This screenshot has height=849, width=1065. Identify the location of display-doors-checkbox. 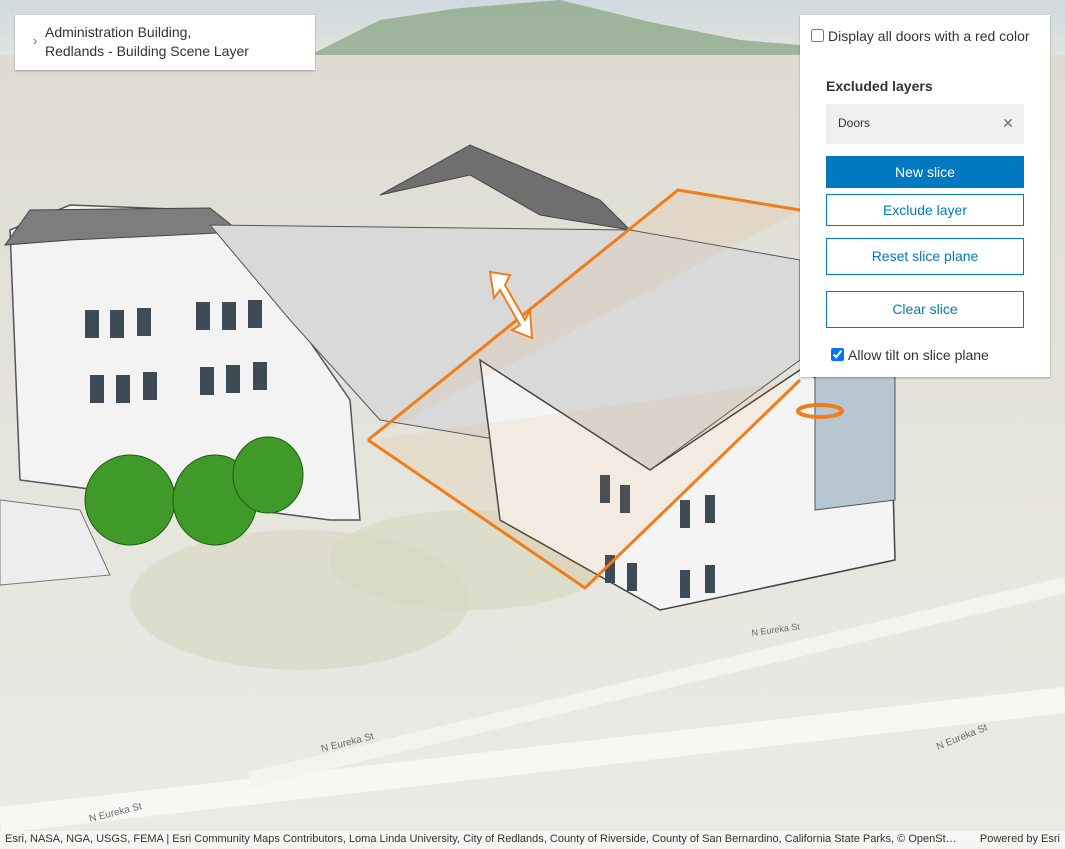
(817, 35).